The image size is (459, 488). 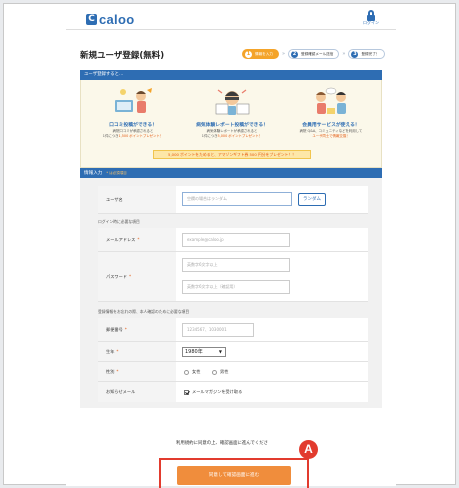 I want to click on lock-icon, so click(x=371, y=15).